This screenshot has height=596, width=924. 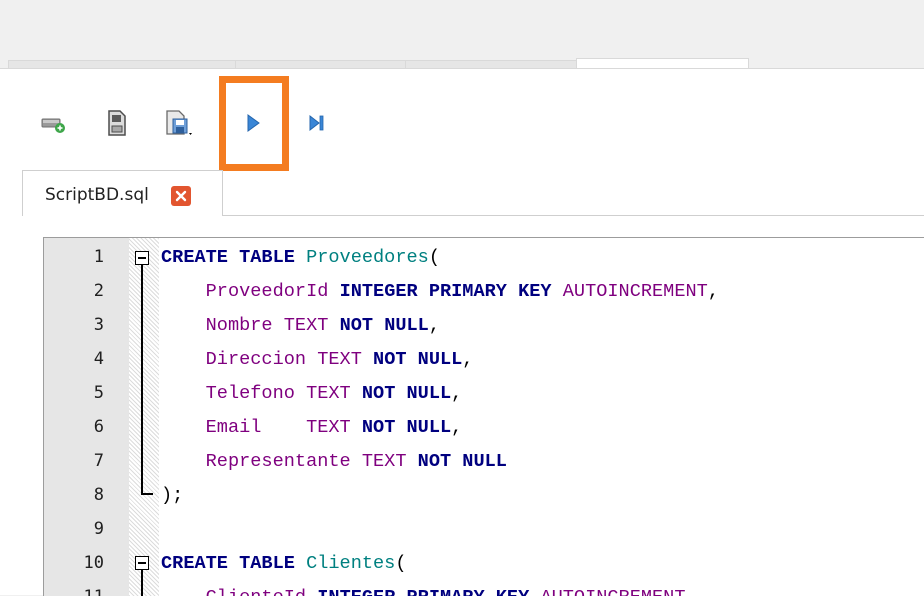 I want to click on code-line: 7 Representante TEXT NOT NULL, so click(x=484, y=463).